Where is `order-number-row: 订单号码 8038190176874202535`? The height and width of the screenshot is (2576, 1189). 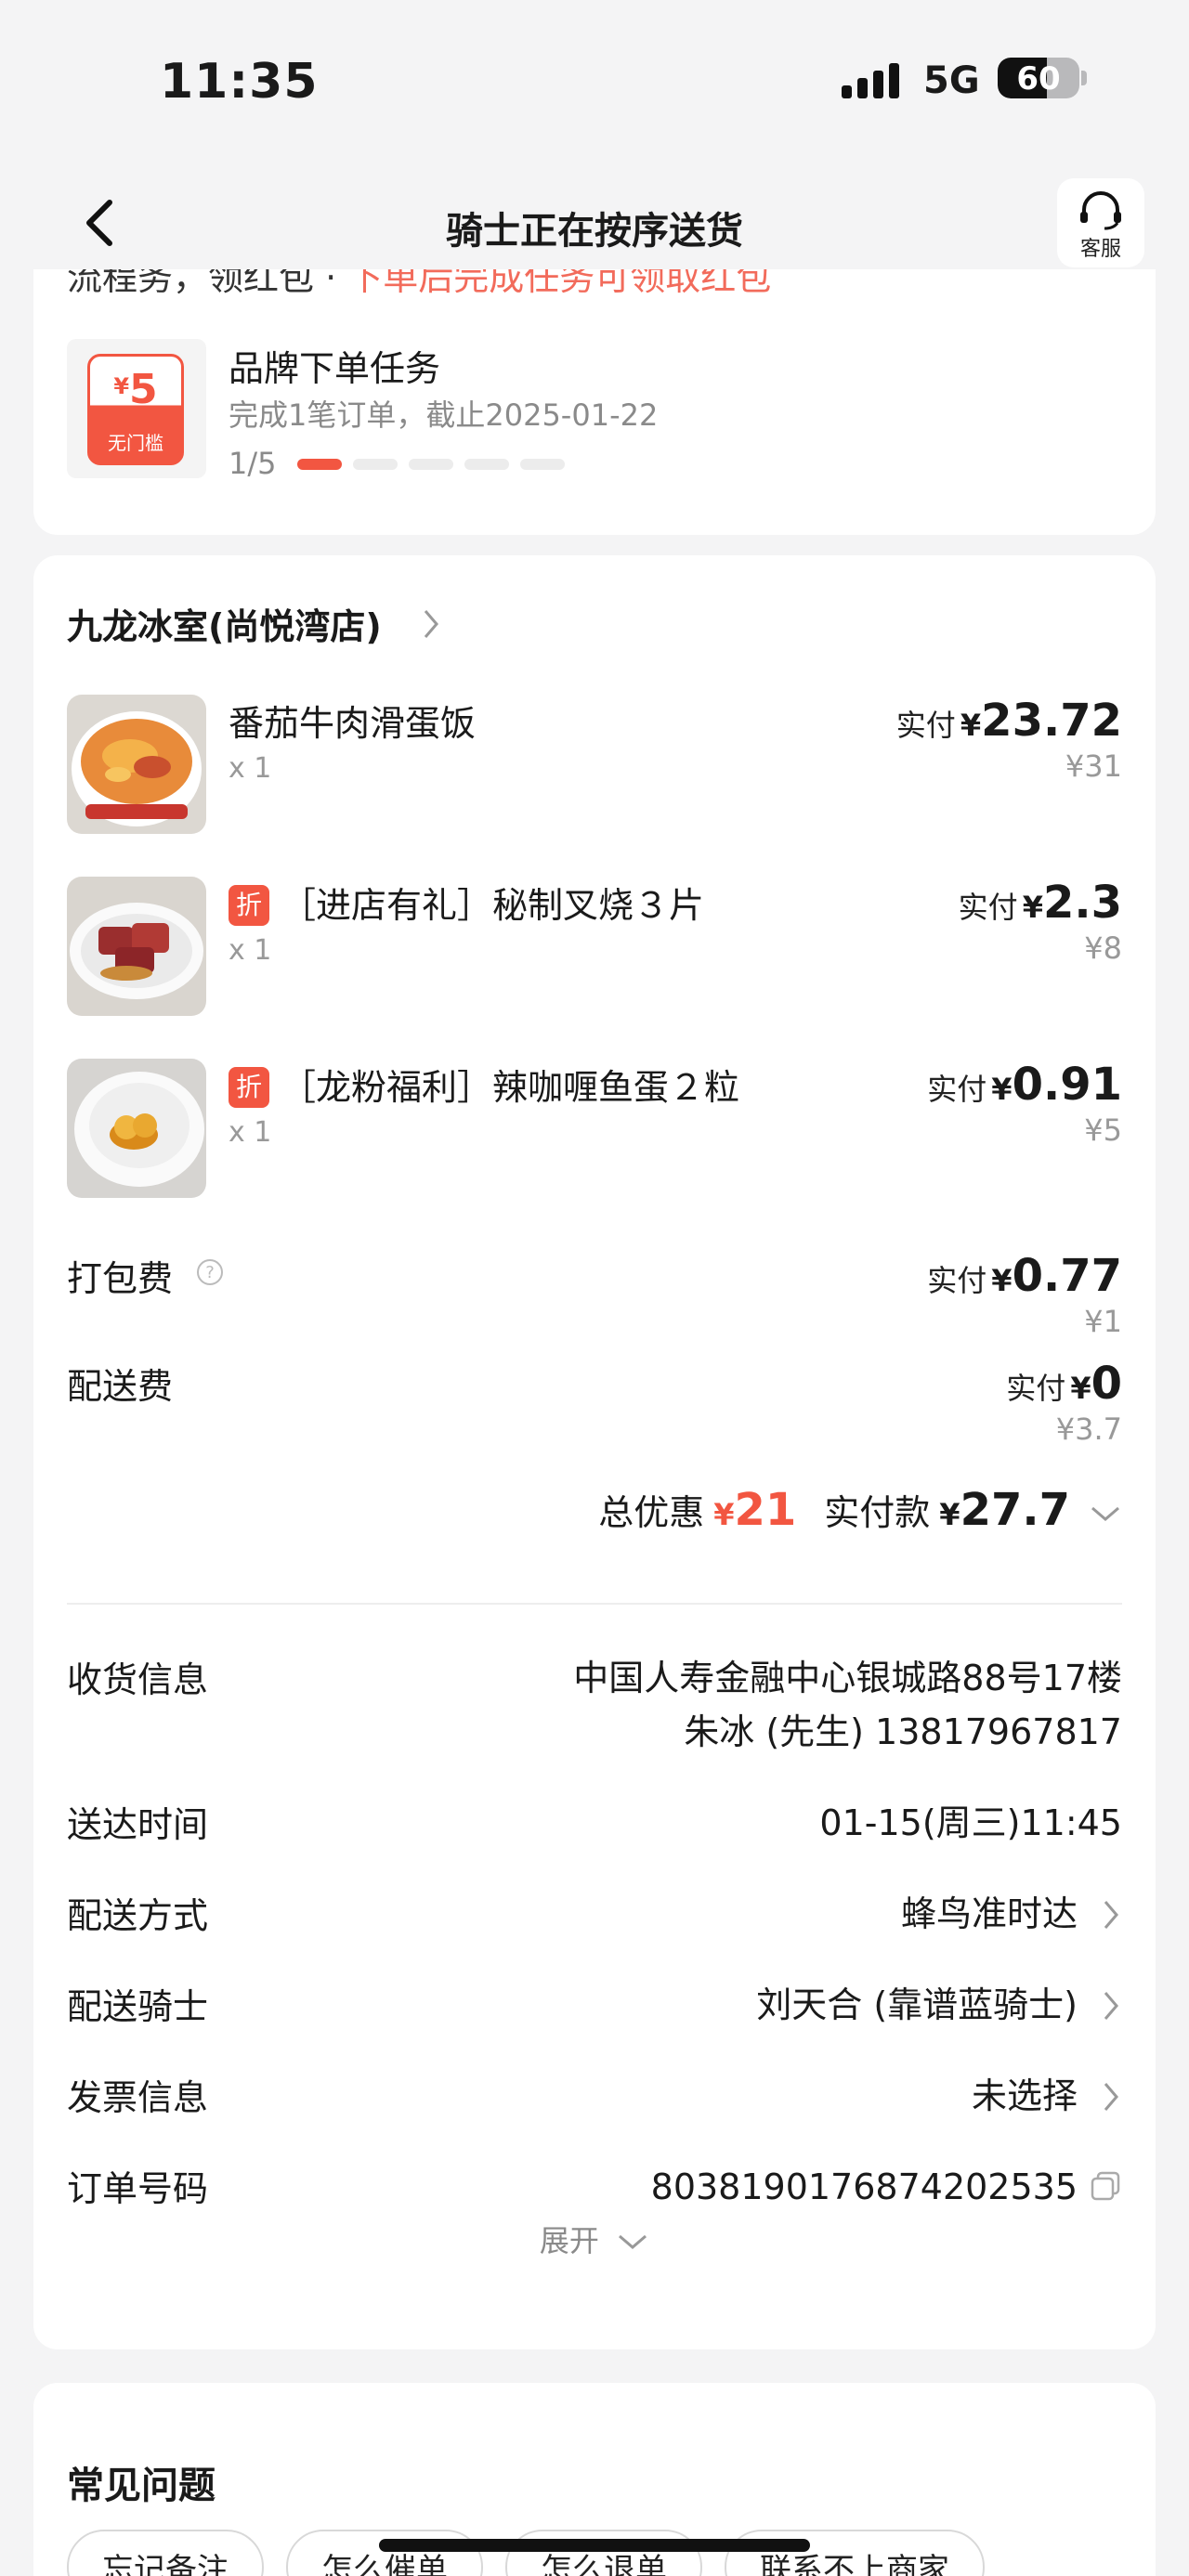
order-number-row: 订单号码 8038190176874202535 is located at coordinates (594, 2188).